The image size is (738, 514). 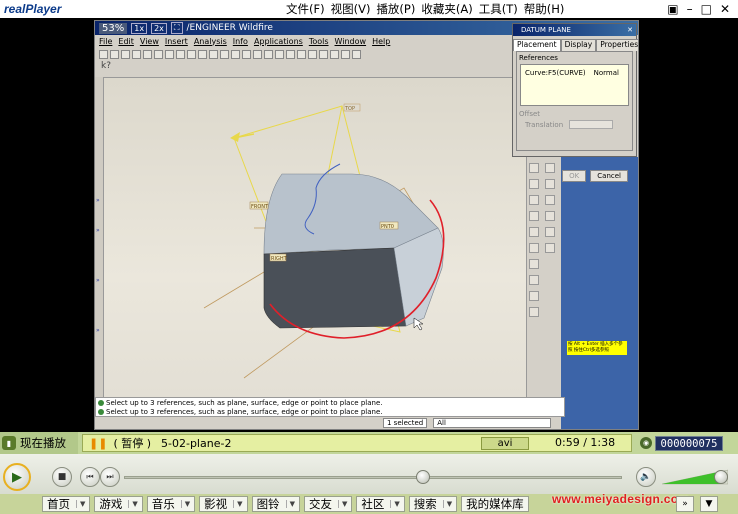 I want to click on print-icon, so click(x=136, y=54).